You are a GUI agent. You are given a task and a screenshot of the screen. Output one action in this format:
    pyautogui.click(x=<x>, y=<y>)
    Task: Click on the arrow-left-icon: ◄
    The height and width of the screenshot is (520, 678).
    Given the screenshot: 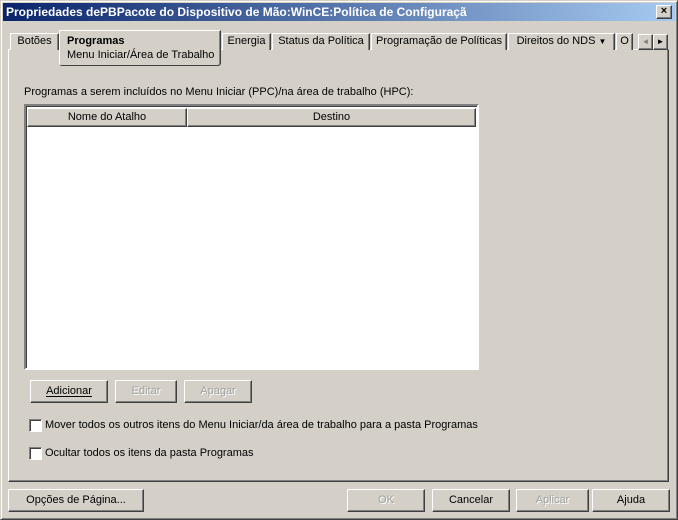 What is the action you would take?
    pyautogui.click(x=645, y=41)
    